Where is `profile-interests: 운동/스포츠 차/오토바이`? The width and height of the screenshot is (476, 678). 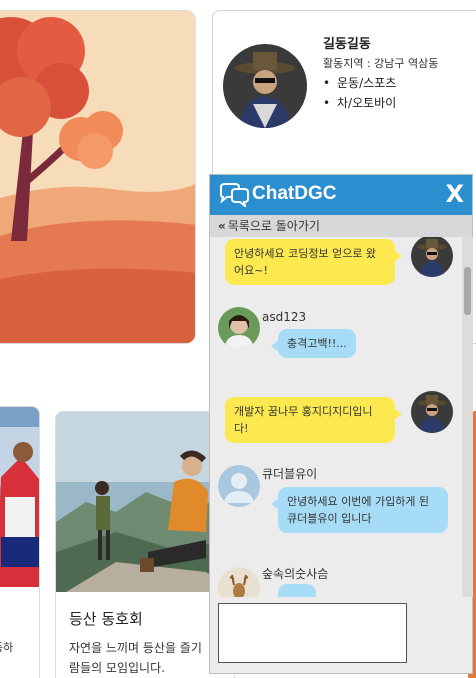 profile-interests: 운동/스포츠 차/오토바이 is located at coordinates (359, 93).